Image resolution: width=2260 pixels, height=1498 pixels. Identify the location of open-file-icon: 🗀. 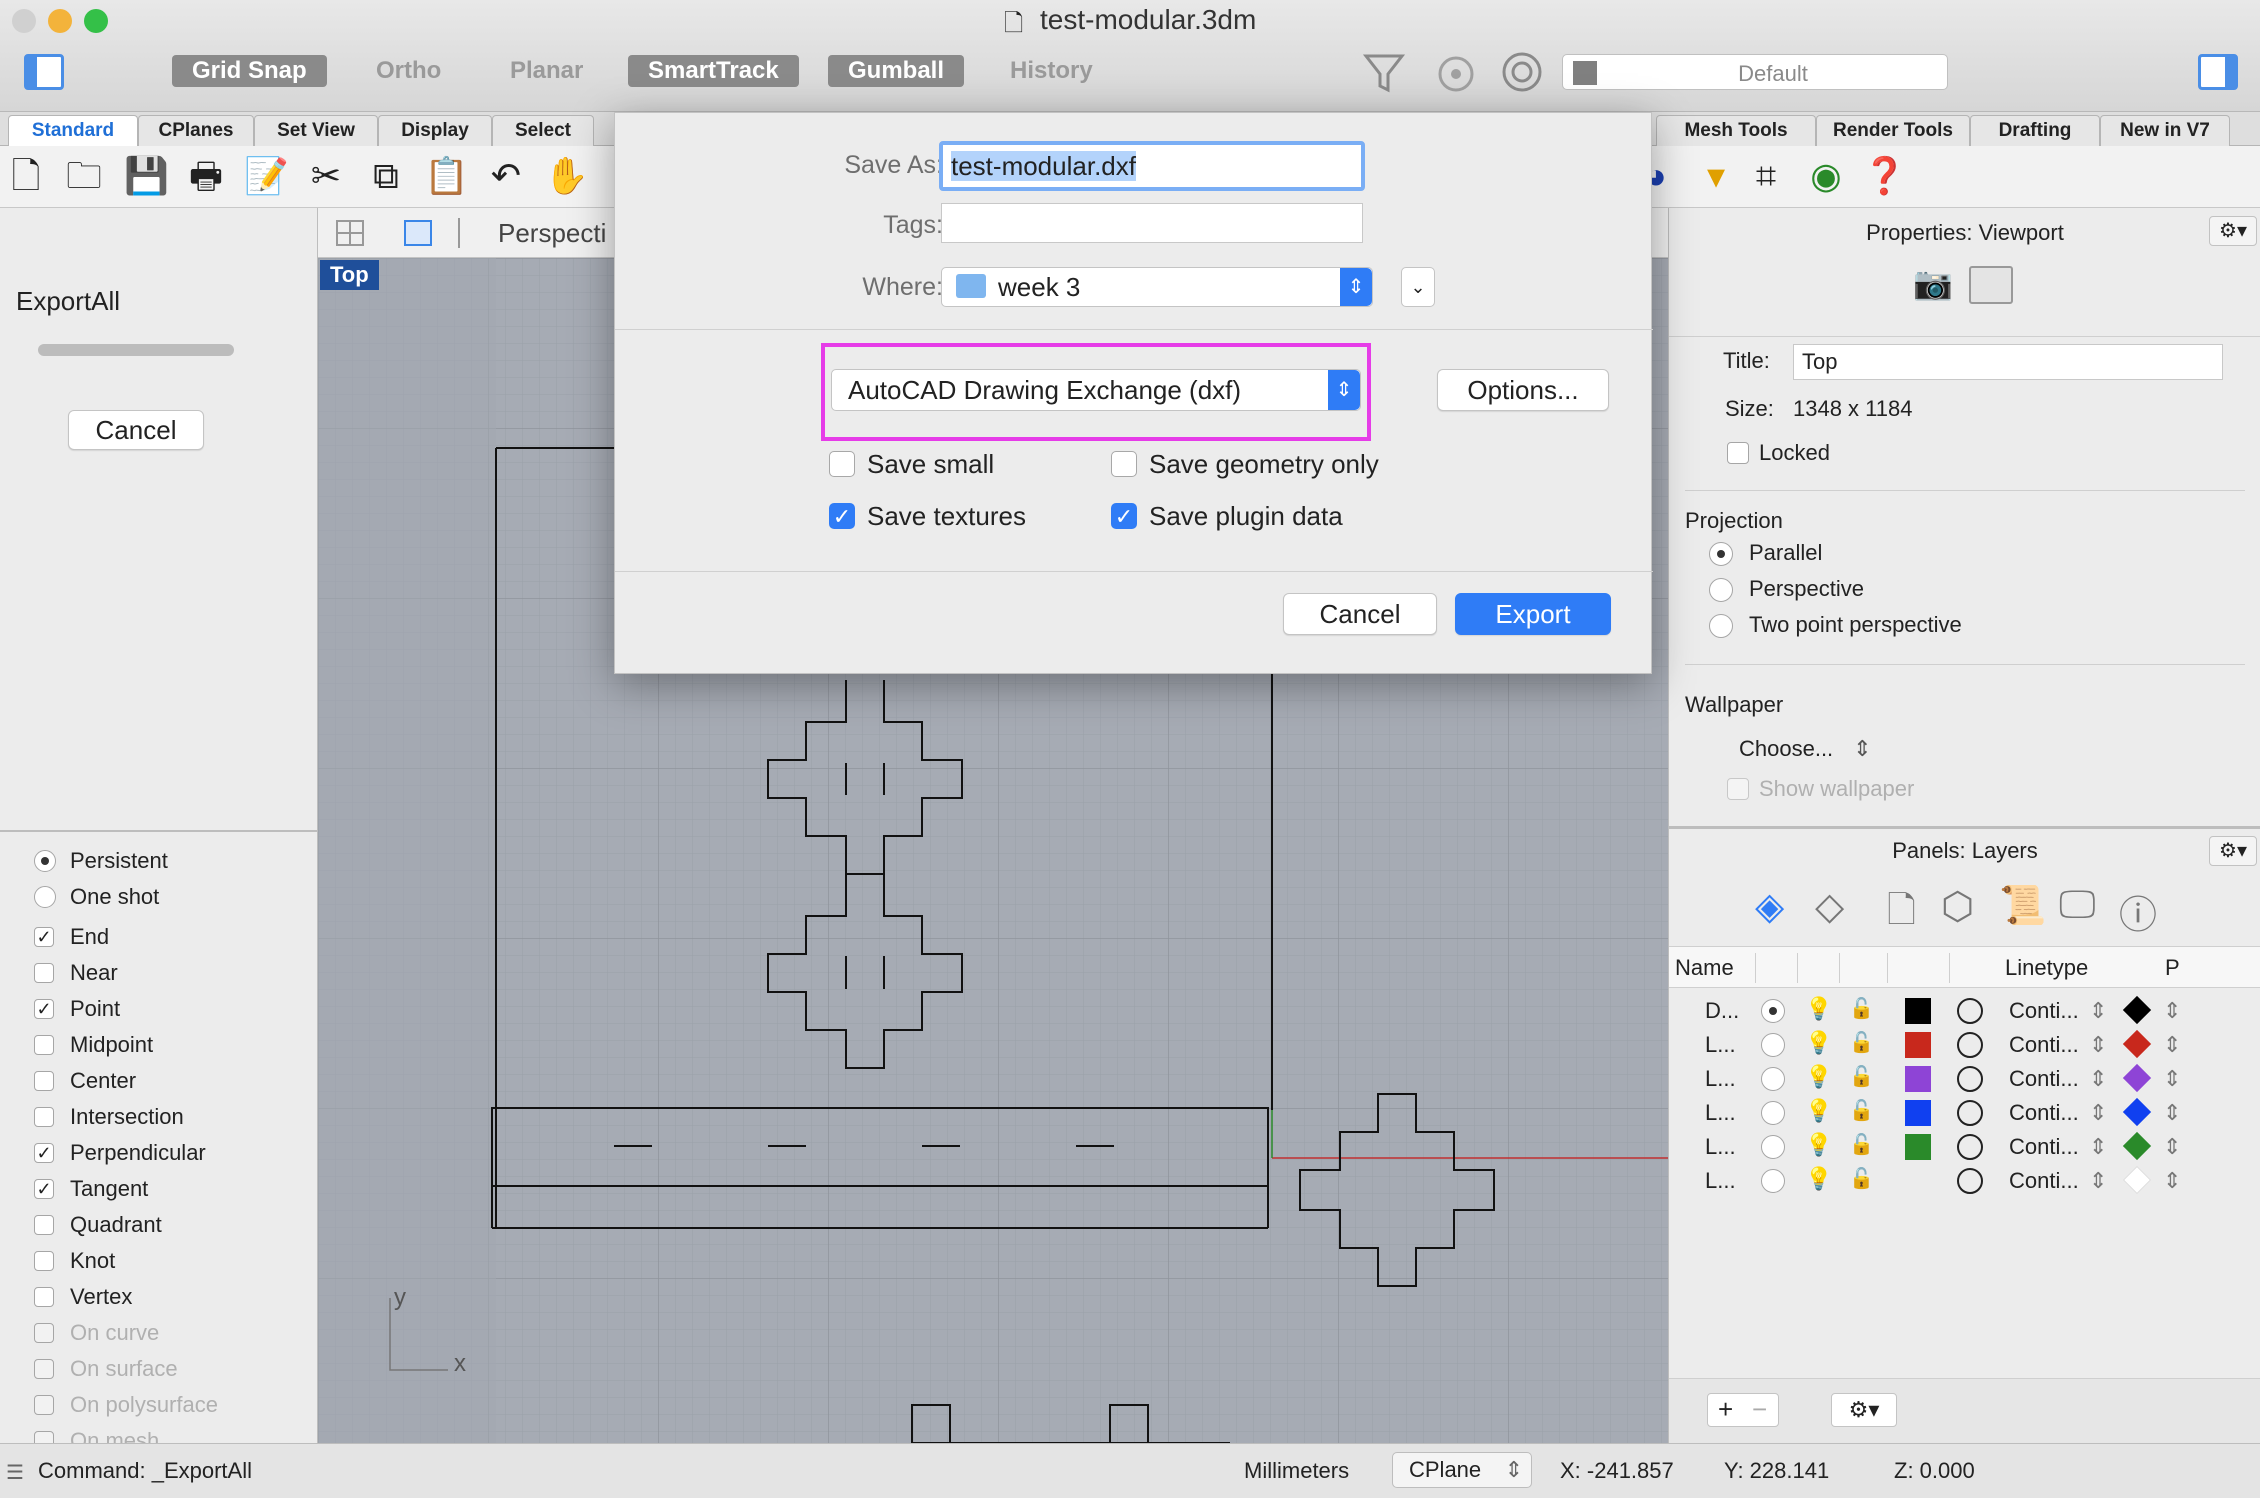
(84, 176).